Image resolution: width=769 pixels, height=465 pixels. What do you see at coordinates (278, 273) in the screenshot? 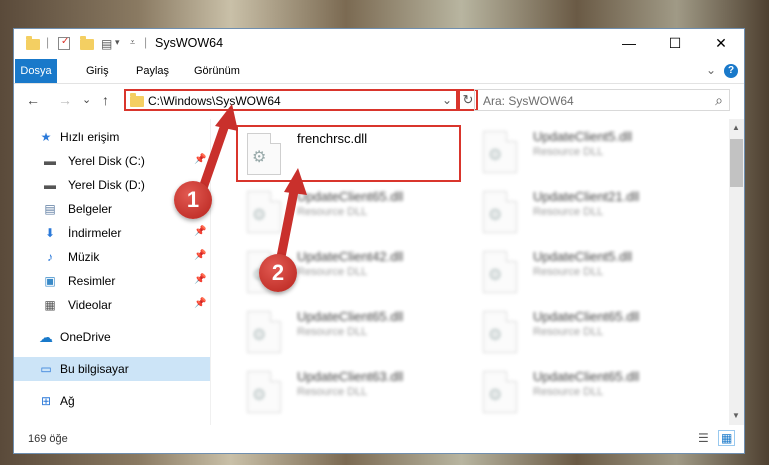
I see `step-badge-2: 2` at bounding box center [278, 273].